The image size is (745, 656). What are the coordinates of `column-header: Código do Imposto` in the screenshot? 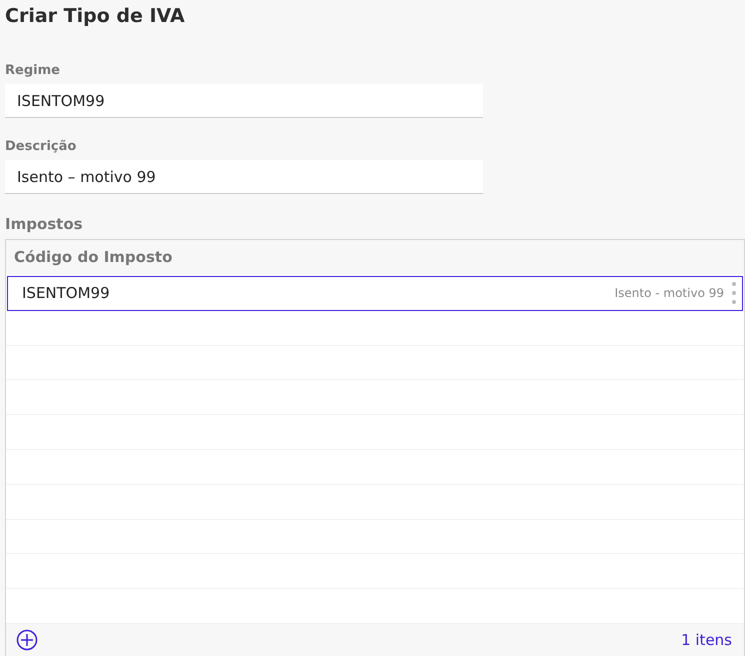 It's located at (375, 257).